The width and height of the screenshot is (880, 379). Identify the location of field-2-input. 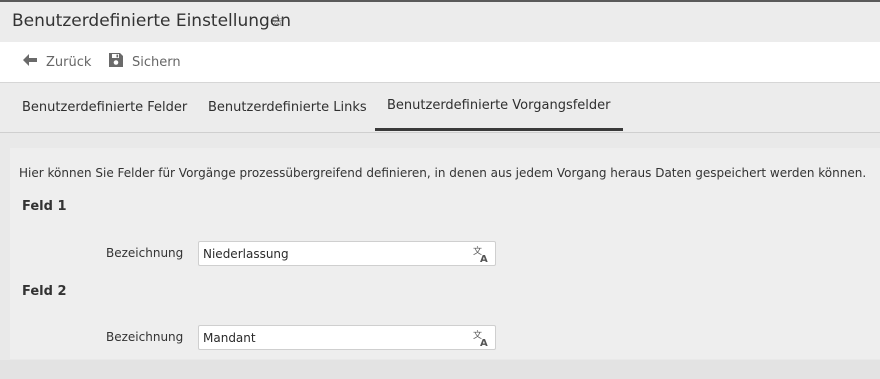
(333, 337).